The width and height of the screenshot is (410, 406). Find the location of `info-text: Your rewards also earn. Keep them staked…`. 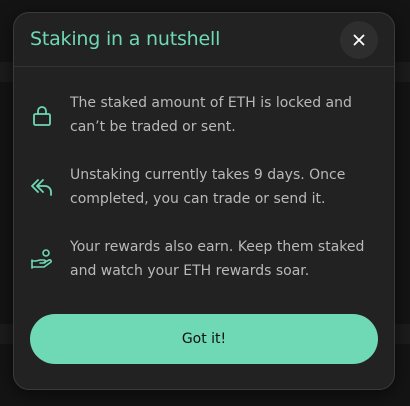

info-text: Your rewards also earn. Keep them staked… is located at coordinates (217, 259).